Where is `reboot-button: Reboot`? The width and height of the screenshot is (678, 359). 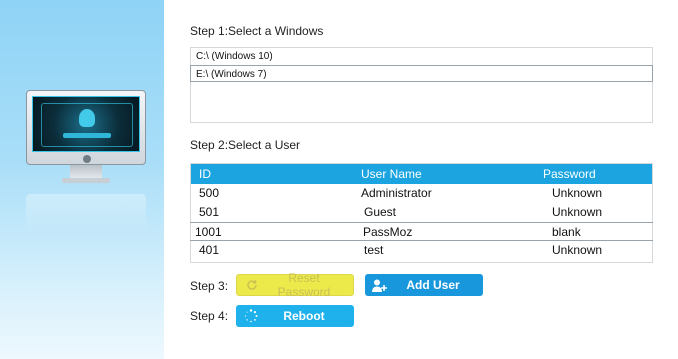
reboot-button: Reboot is located at coordinates (295, 316).